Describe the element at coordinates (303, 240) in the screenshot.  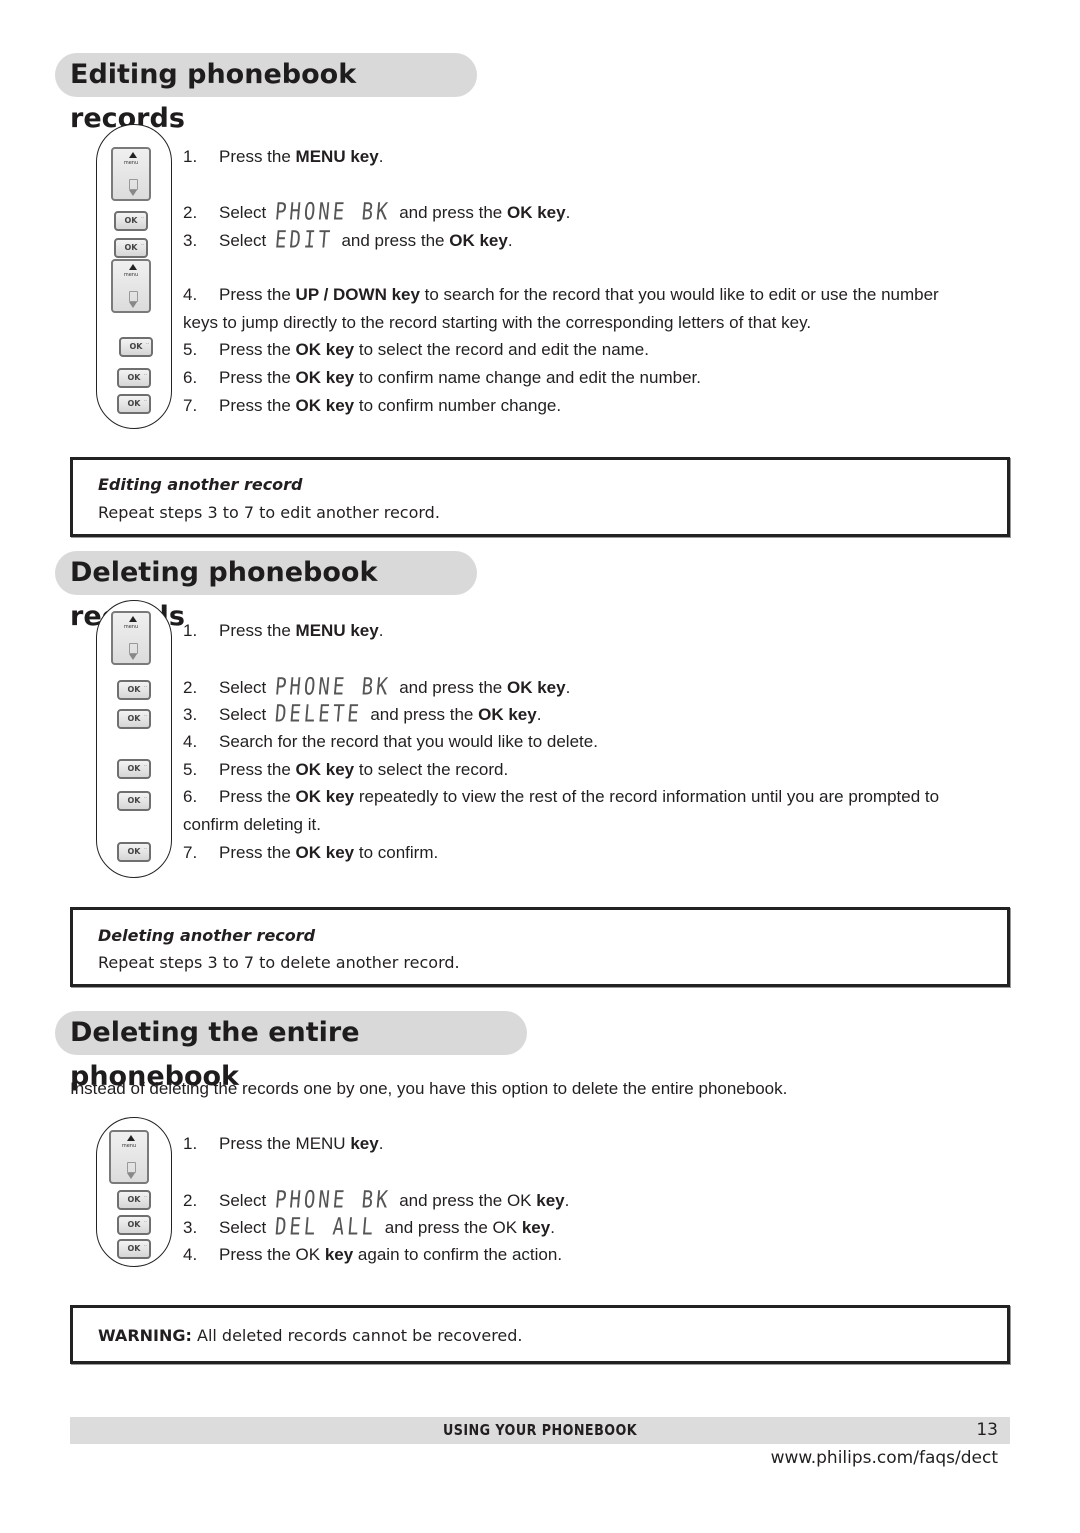
I see `lcd-text: EDIT` at that location.